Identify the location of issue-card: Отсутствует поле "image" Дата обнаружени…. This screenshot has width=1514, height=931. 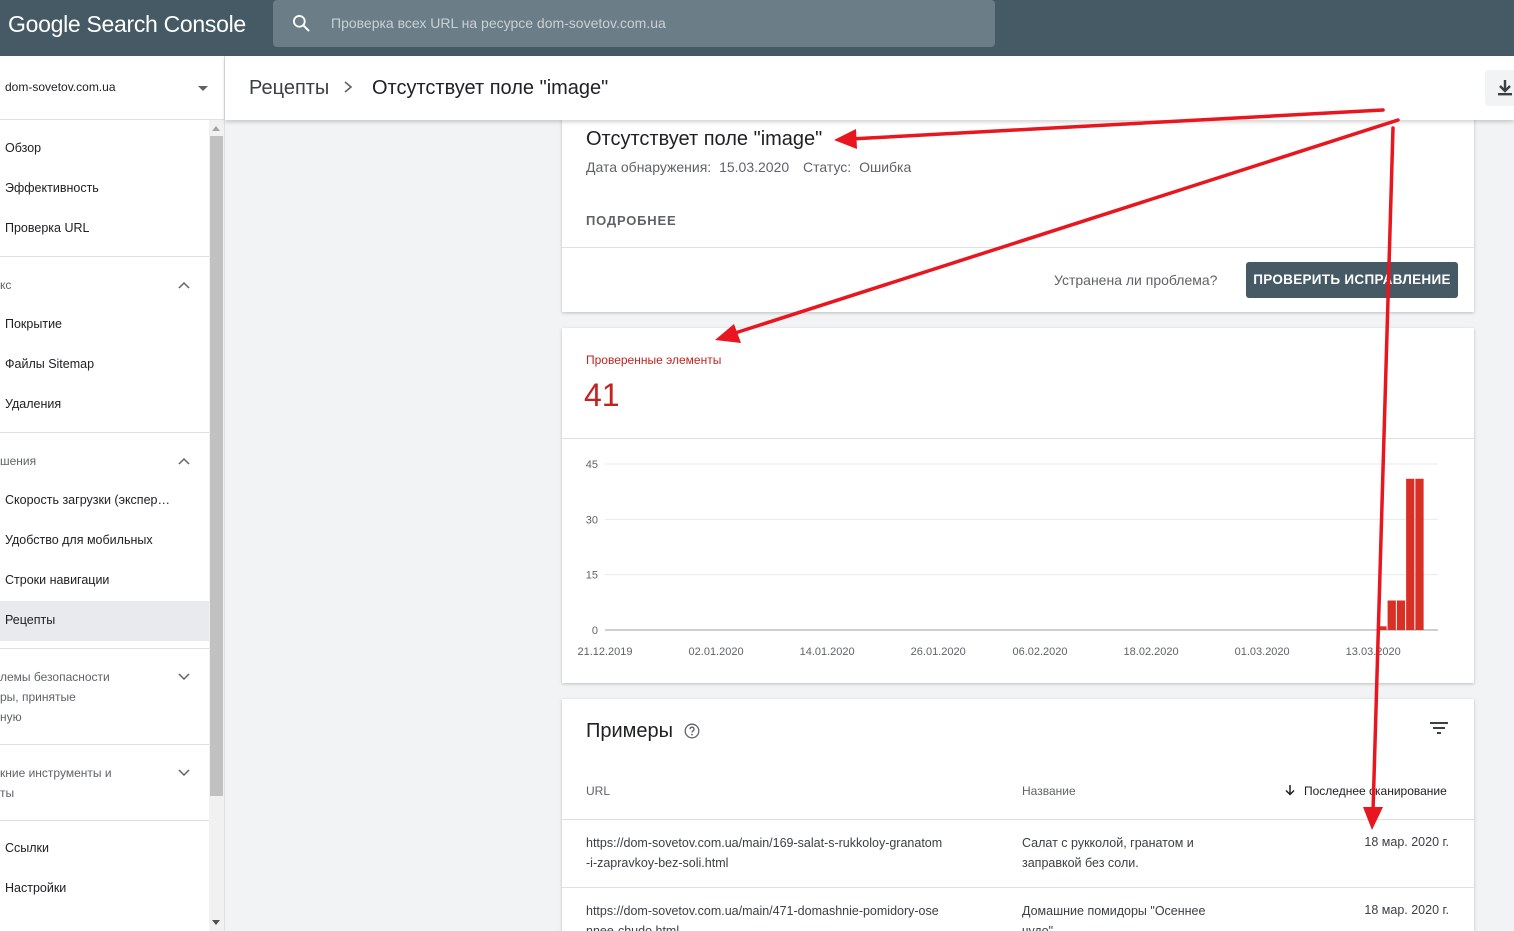
(1018, 211).